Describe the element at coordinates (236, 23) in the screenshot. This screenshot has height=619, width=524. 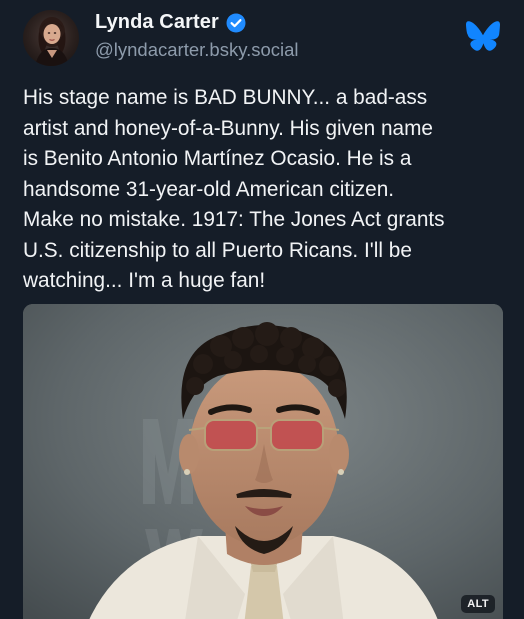
I see `verified-check-icon` at that location.